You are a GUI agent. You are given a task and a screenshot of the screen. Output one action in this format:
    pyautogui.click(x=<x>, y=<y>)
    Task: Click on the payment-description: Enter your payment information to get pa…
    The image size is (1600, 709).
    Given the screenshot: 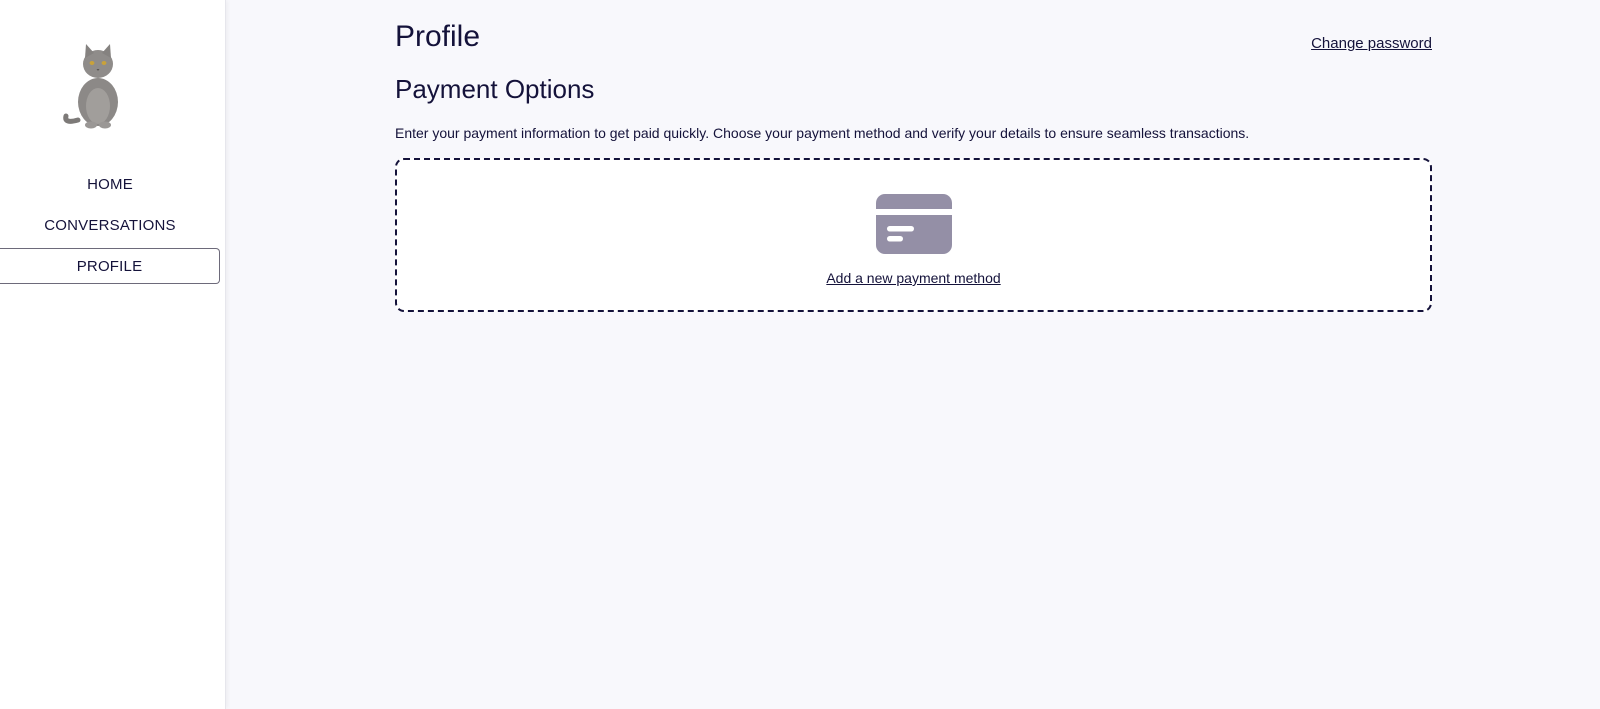 What is the action you would take?
    pyautogui.click(x=822, y=133)
    